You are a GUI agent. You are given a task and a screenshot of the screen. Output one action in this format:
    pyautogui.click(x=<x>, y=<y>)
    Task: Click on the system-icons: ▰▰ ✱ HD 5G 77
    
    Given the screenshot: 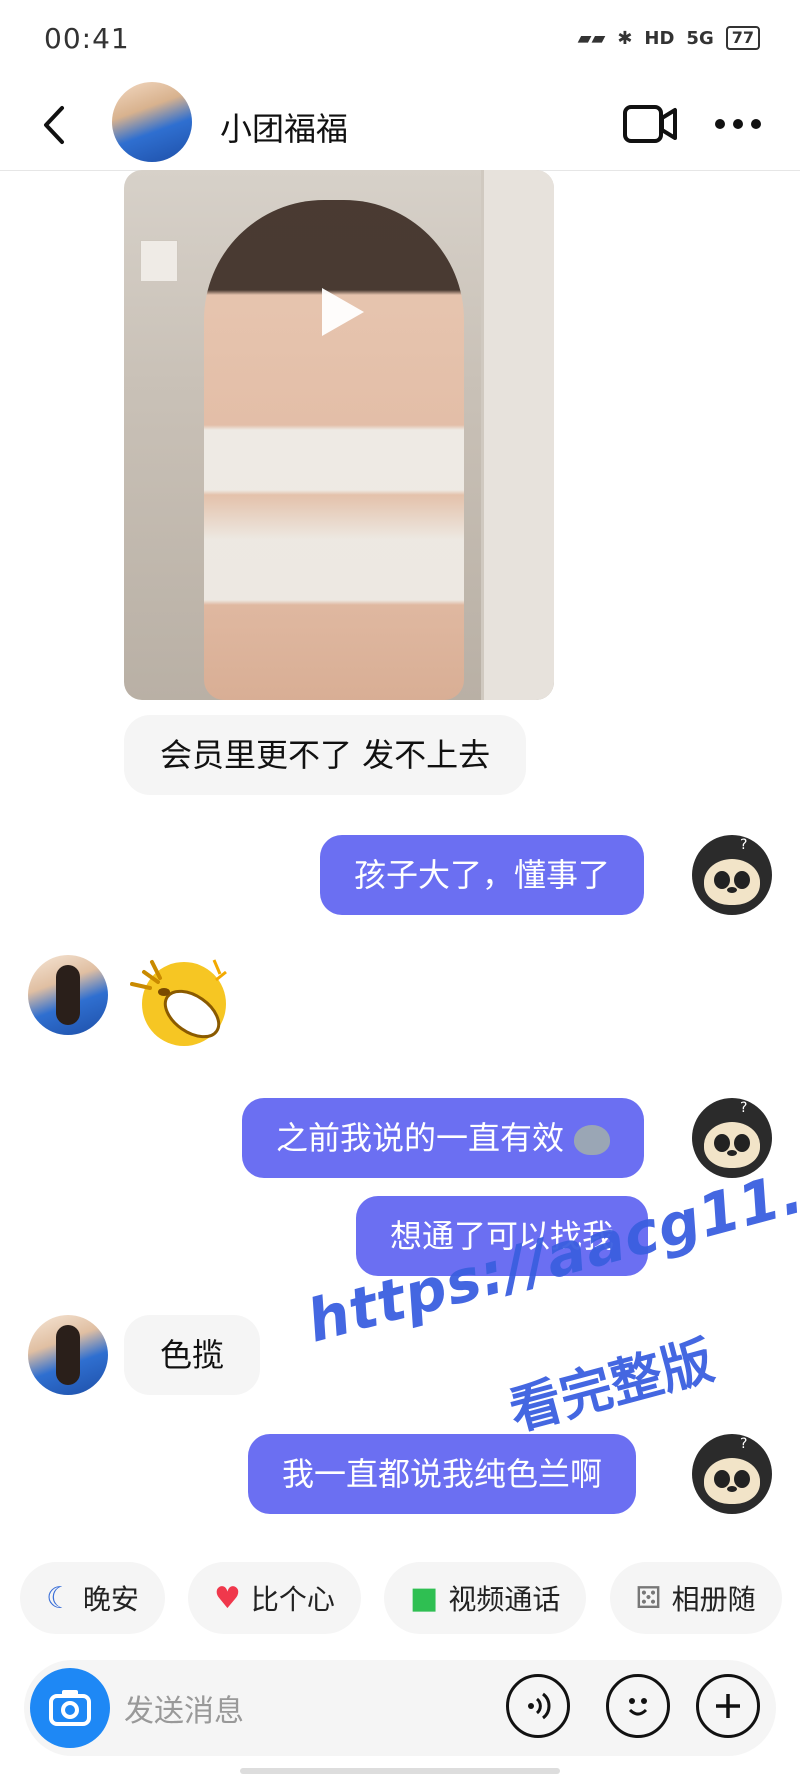 What is the action you would take?
    pyautogui.click(x=669, y=38)
    